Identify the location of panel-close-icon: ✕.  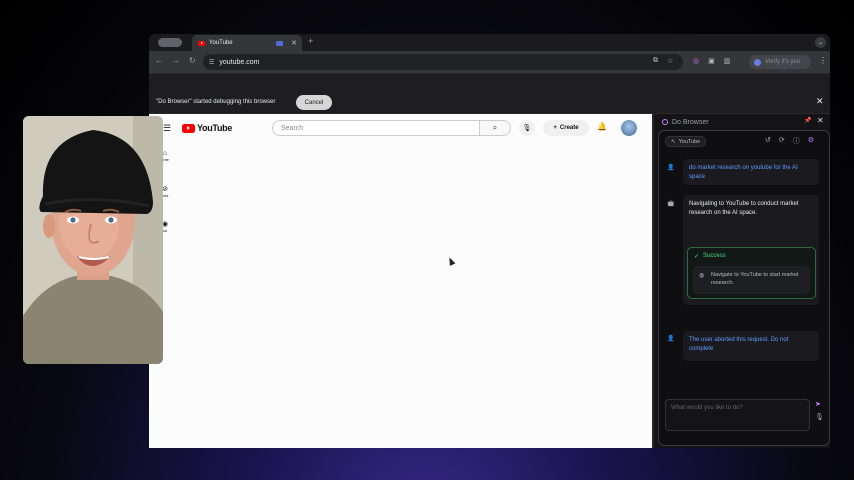
(820, 120).